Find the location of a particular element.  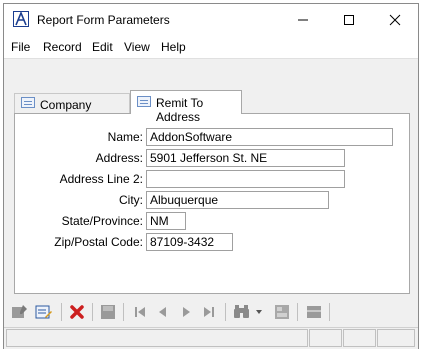

menu-help: Help is located at coordinates (173, 47).